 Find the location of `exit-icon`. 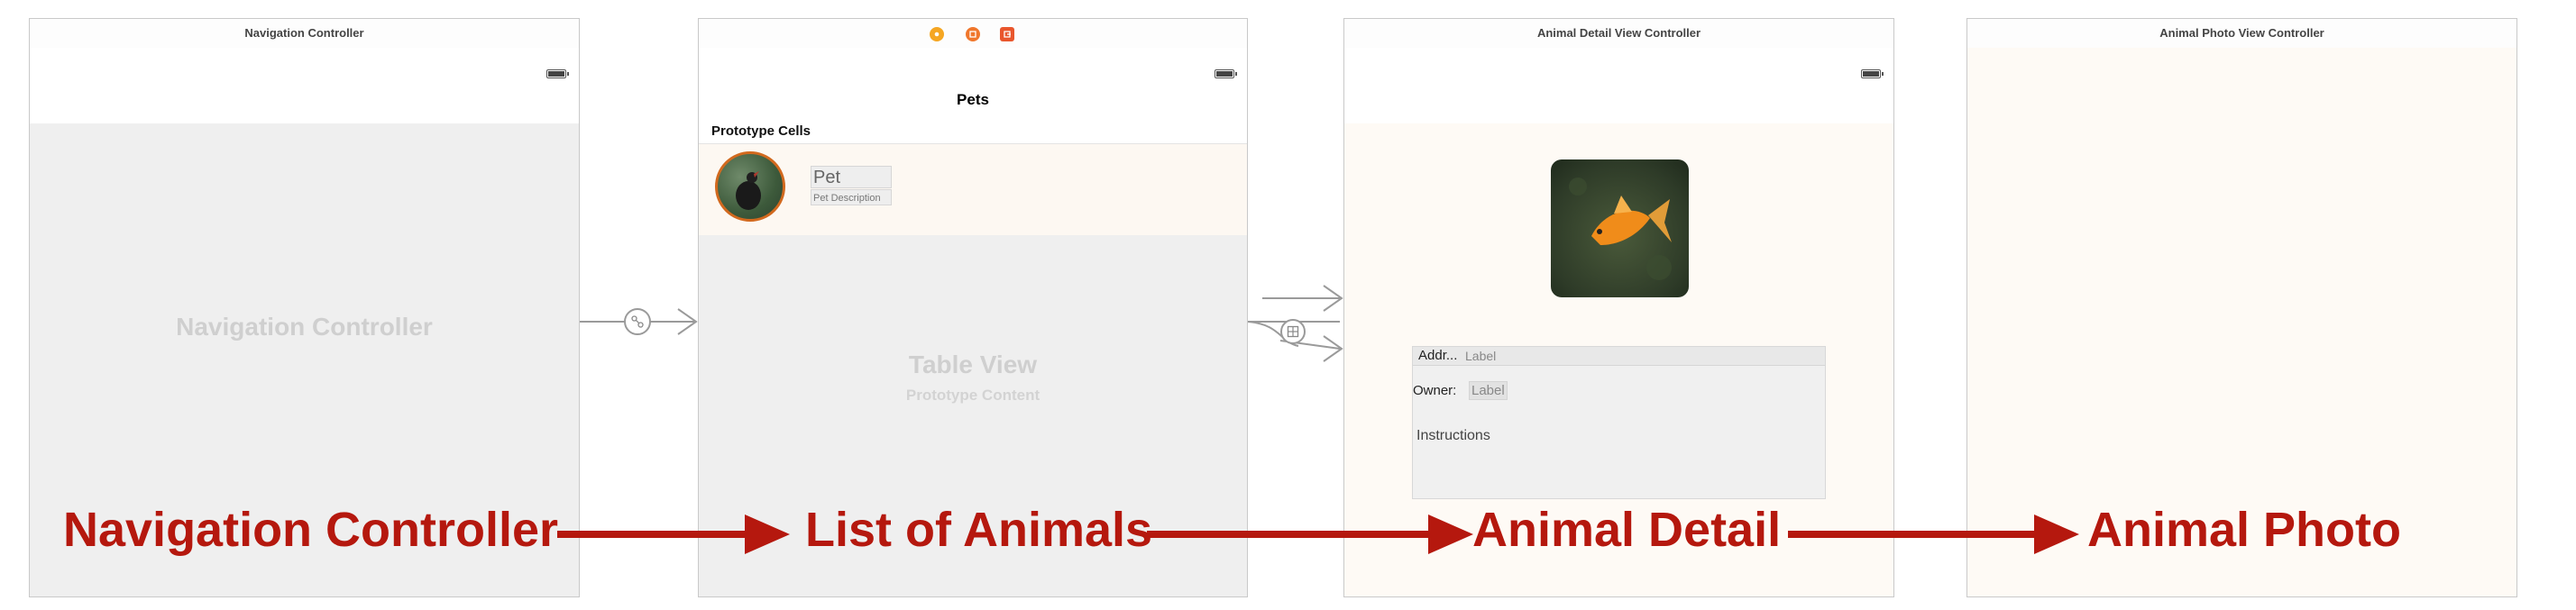

exit-icon is located at coordinates (1007, 34).